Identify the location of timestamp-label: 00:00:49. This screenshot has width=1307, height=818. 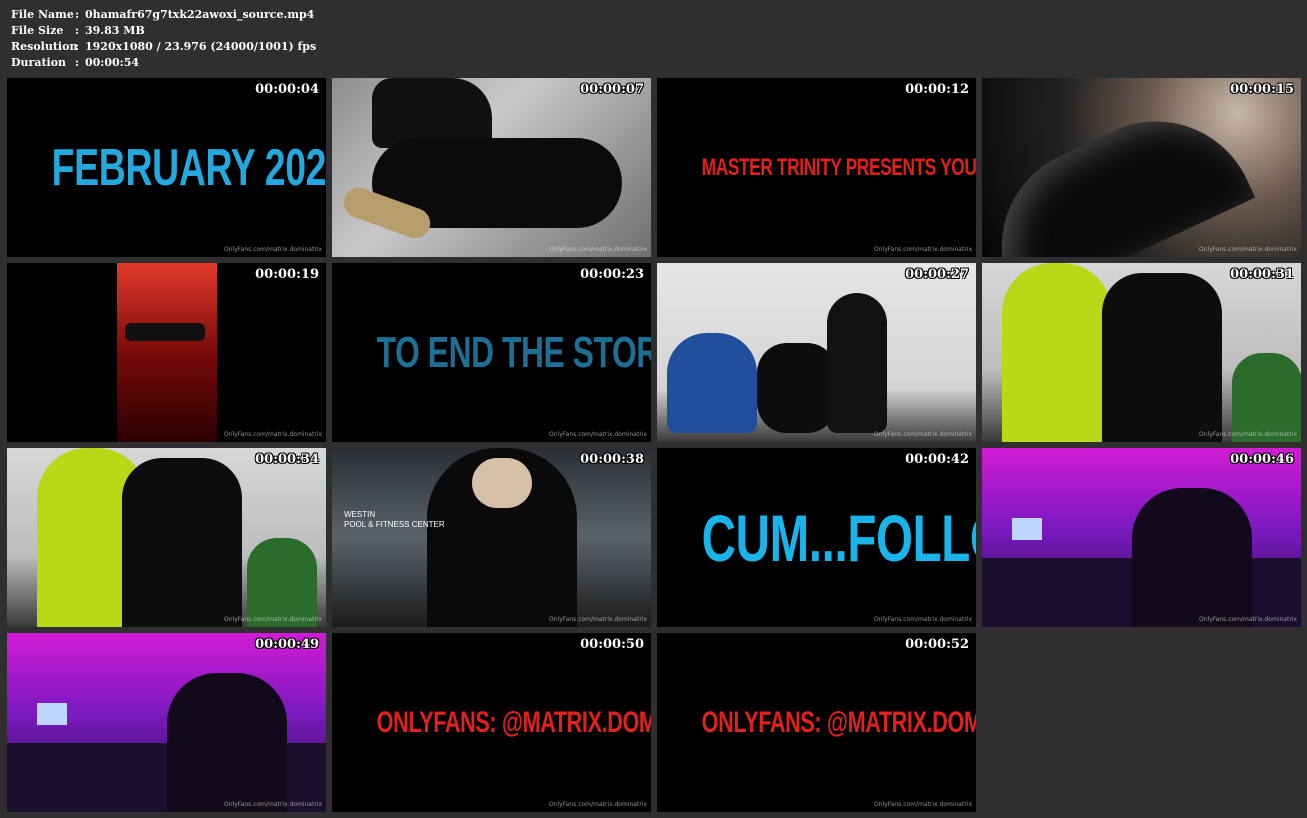
(287, 644).